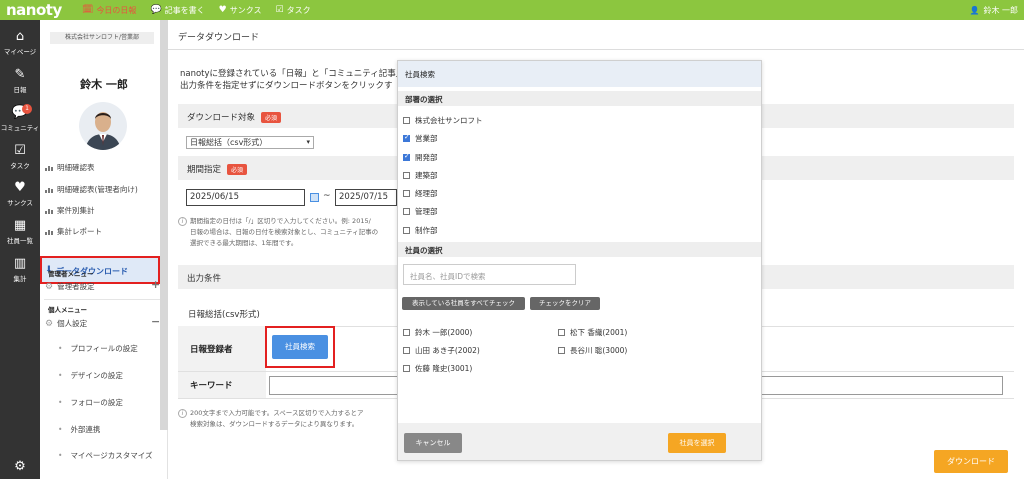 This screenshot has width=1024, height=479. What do you see at coordinates (224, 315) in the screenshot?
I see `output-format-label: 日報総括(csv形式)` at bounding box center [224, 315].